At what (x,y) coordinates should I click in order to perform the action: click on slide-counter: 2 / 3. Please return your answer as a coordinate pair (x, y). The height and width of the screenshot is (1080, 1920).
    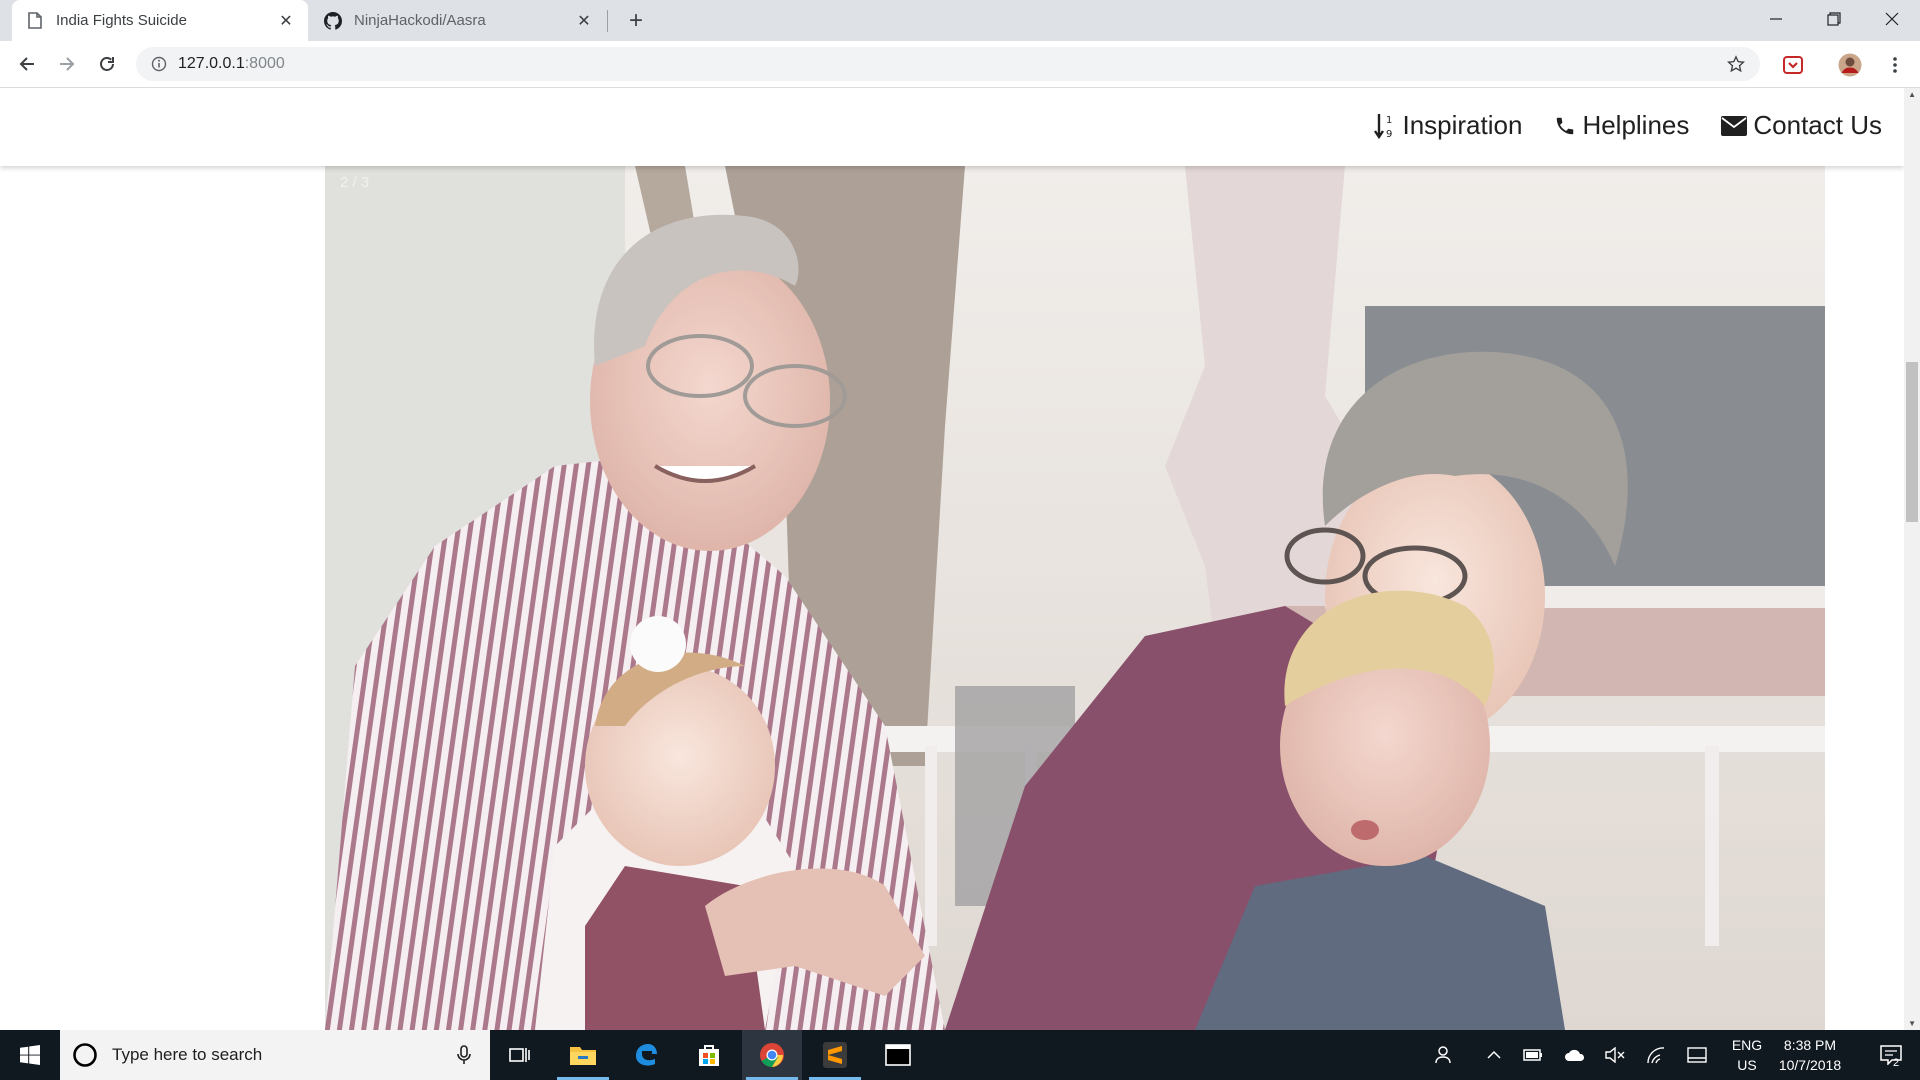
    Looking at the image, I should click on (355, 182).